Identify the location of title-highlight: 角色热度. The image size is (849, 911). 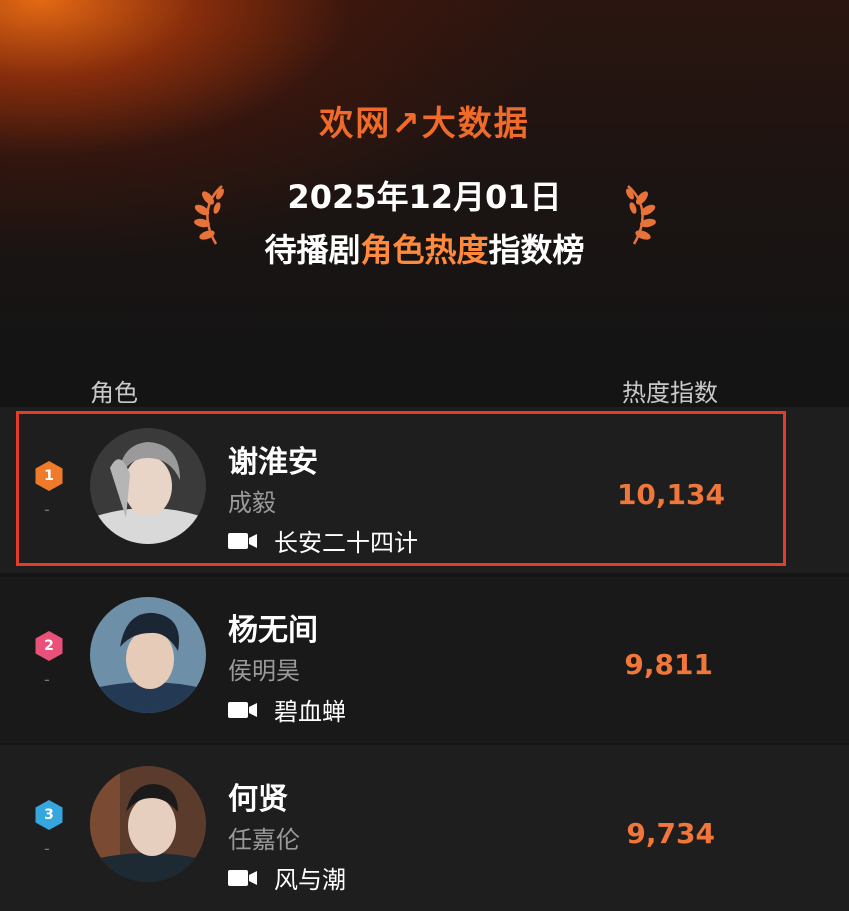
(424, 250).